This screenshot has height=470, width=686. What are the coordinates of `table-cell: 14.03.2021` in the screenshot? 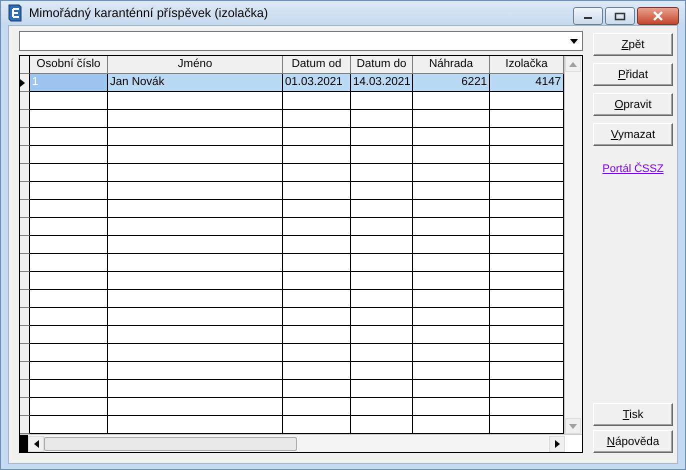 It's located at (382, 83).